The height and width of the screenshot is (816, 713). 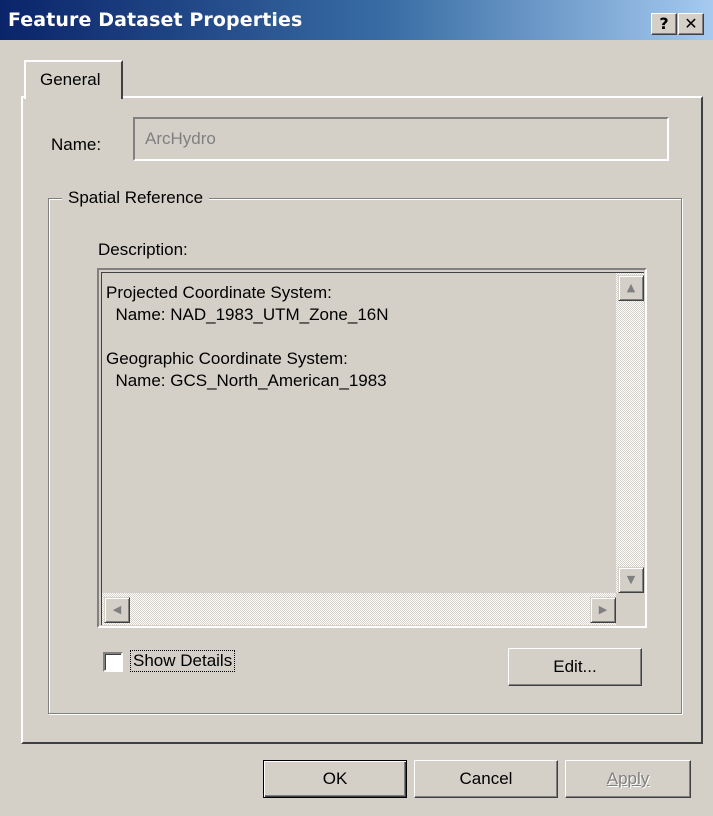 What do you see at coordinates (356, 20) in the screenshot?
I see `title-bar: Feature Dataset Properties ? ✕` at bounding box center [356, 20].